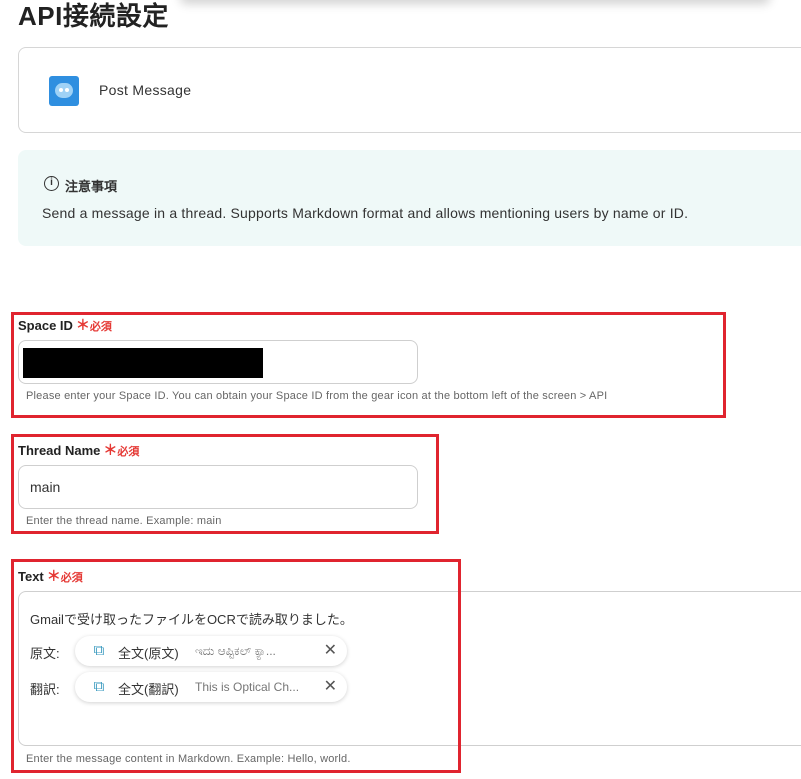 Image resolution: width=801 pixels, height=779 pixels. I want to click on chip-name: 全文(翻訳), so click(148, 689).